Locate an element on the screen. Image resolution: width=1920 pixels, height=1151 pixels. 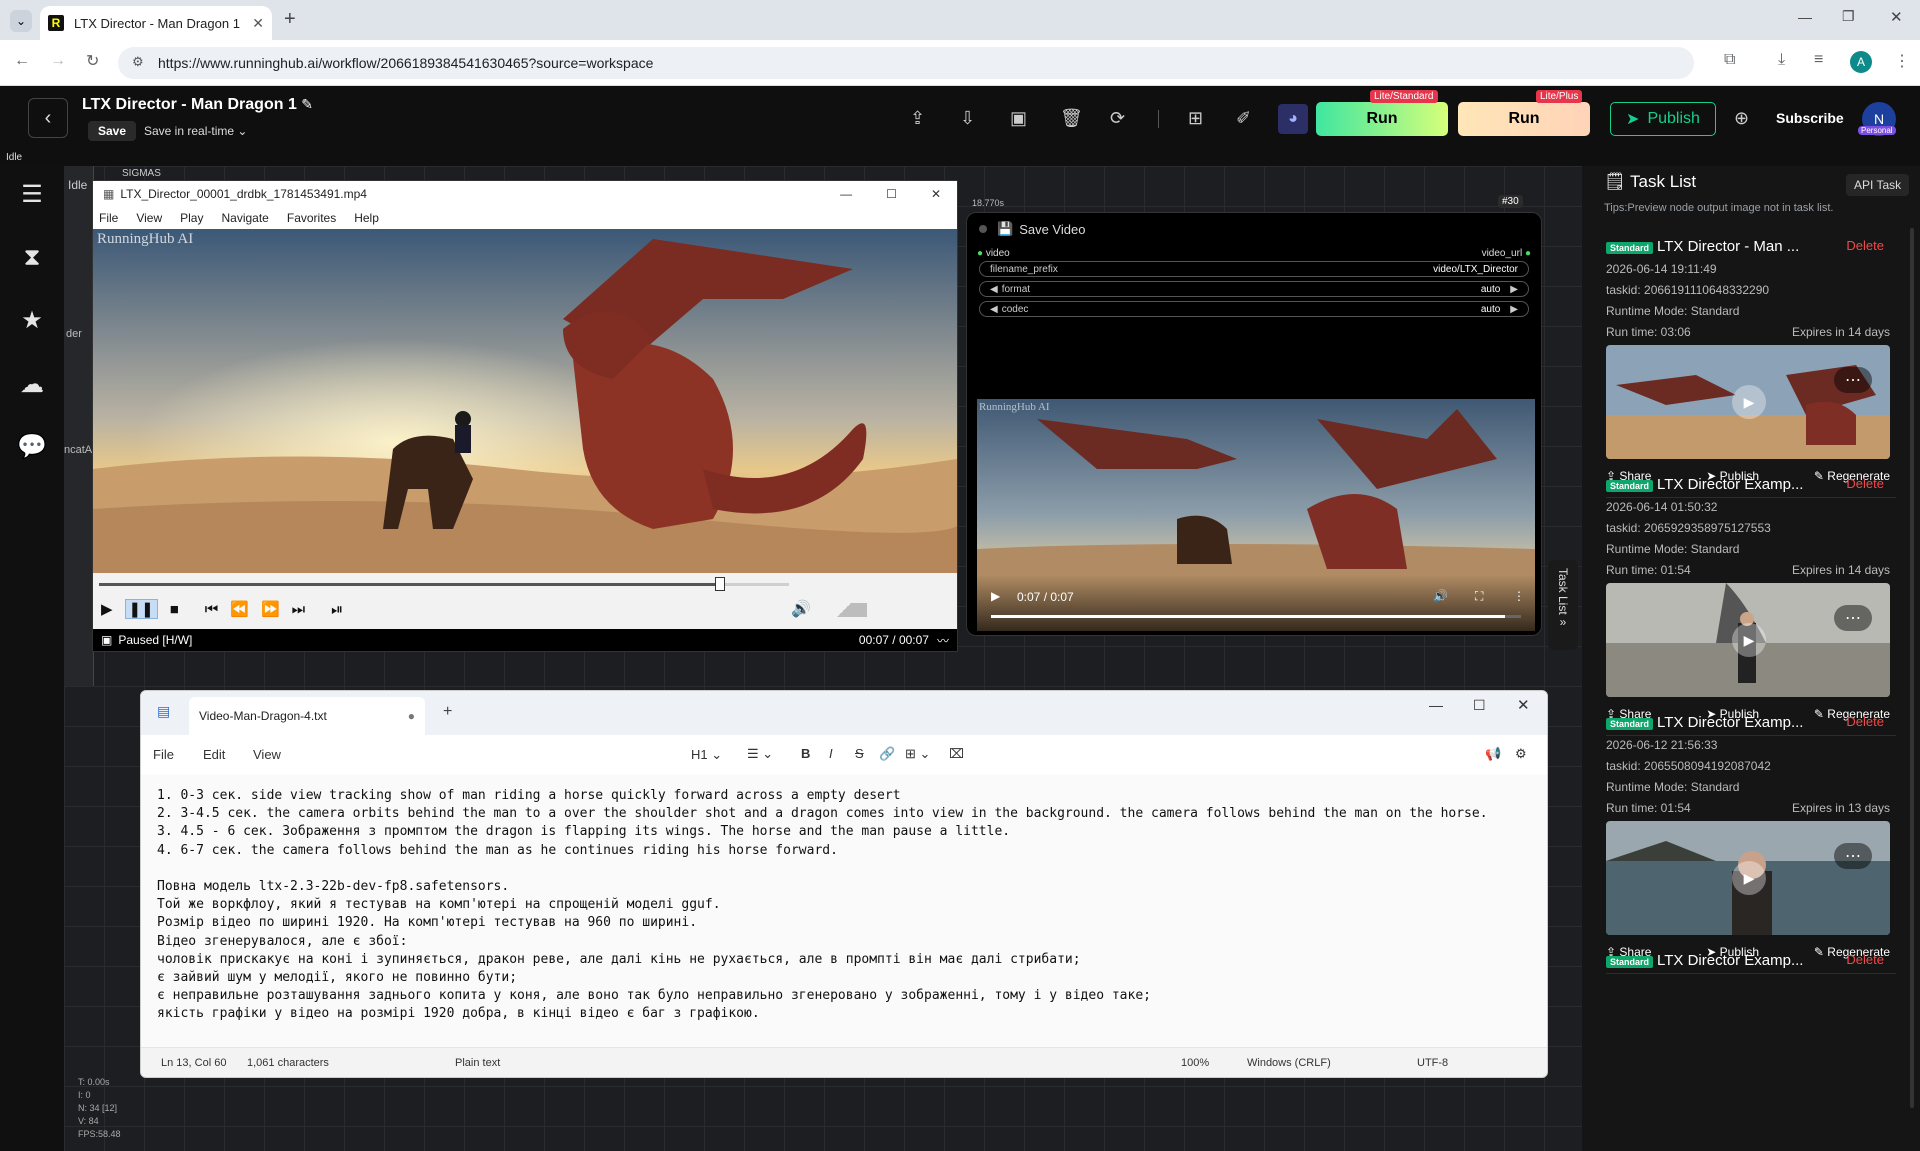
play-icon: ▶ is located at coordinates (107, 609).